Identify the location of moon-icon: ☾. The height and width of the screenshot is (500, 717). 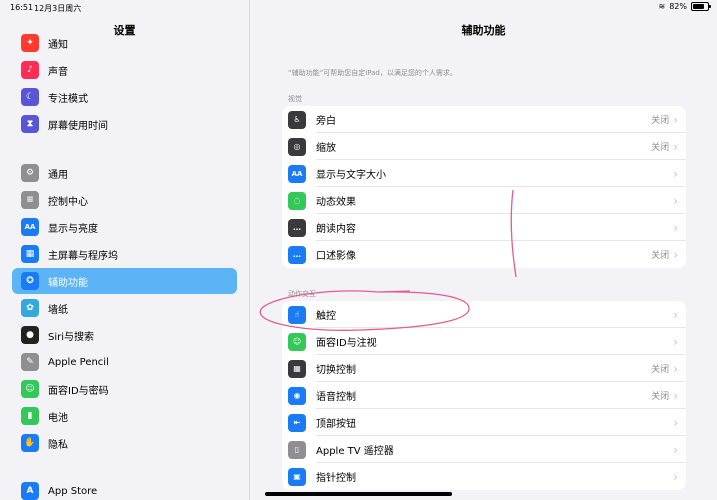
(30, 97).